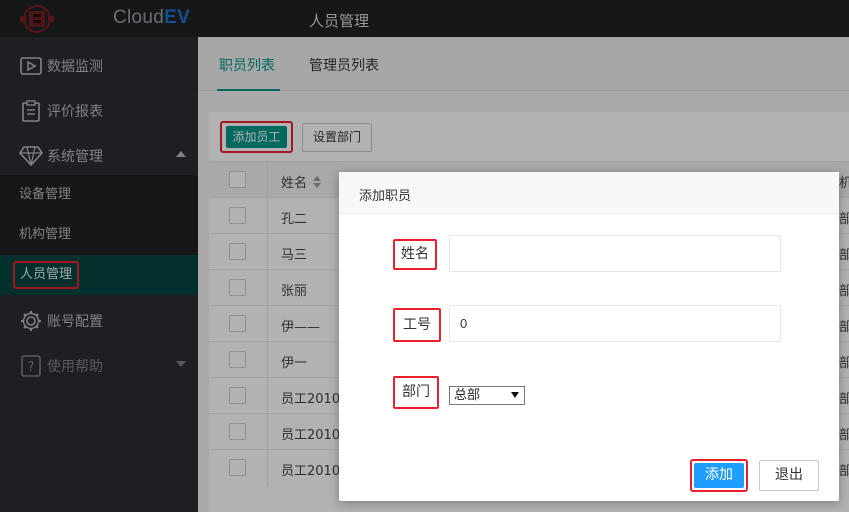 The image size is (849, 512). What do you see at coordinates (415, 254) in the screenshot?
I see `name-label: 姓名` at bounding box center [415, 254].